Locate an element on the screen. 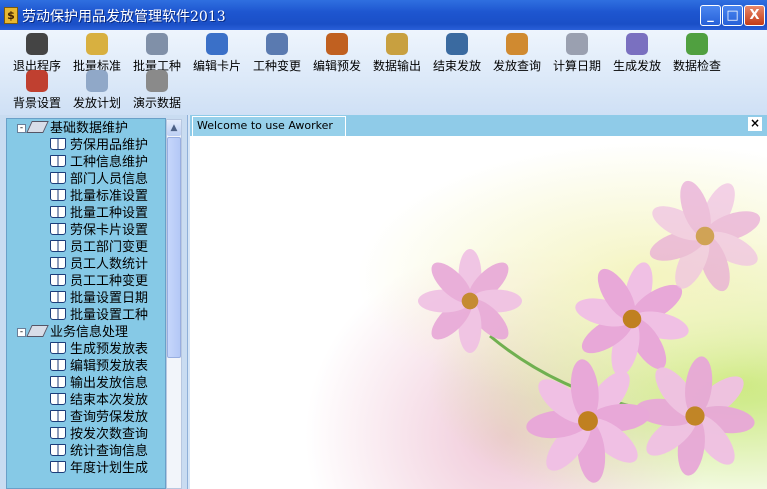 The width and height of the screenshot is (767, 489). toolbar-button-15: 演示数据 is located at coordinates (157, 90).